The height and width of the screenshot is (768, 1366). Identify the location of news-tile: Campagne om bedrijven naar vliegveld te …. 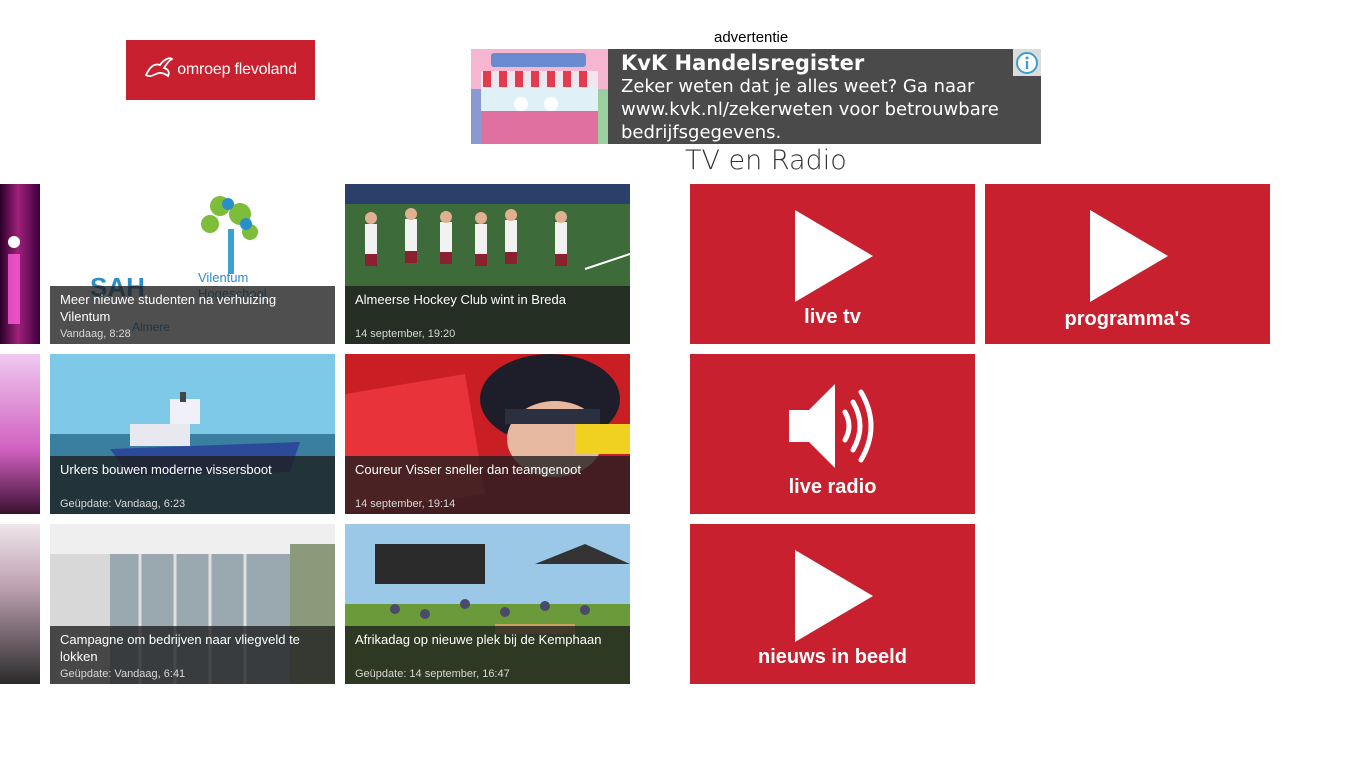
(192, 604).